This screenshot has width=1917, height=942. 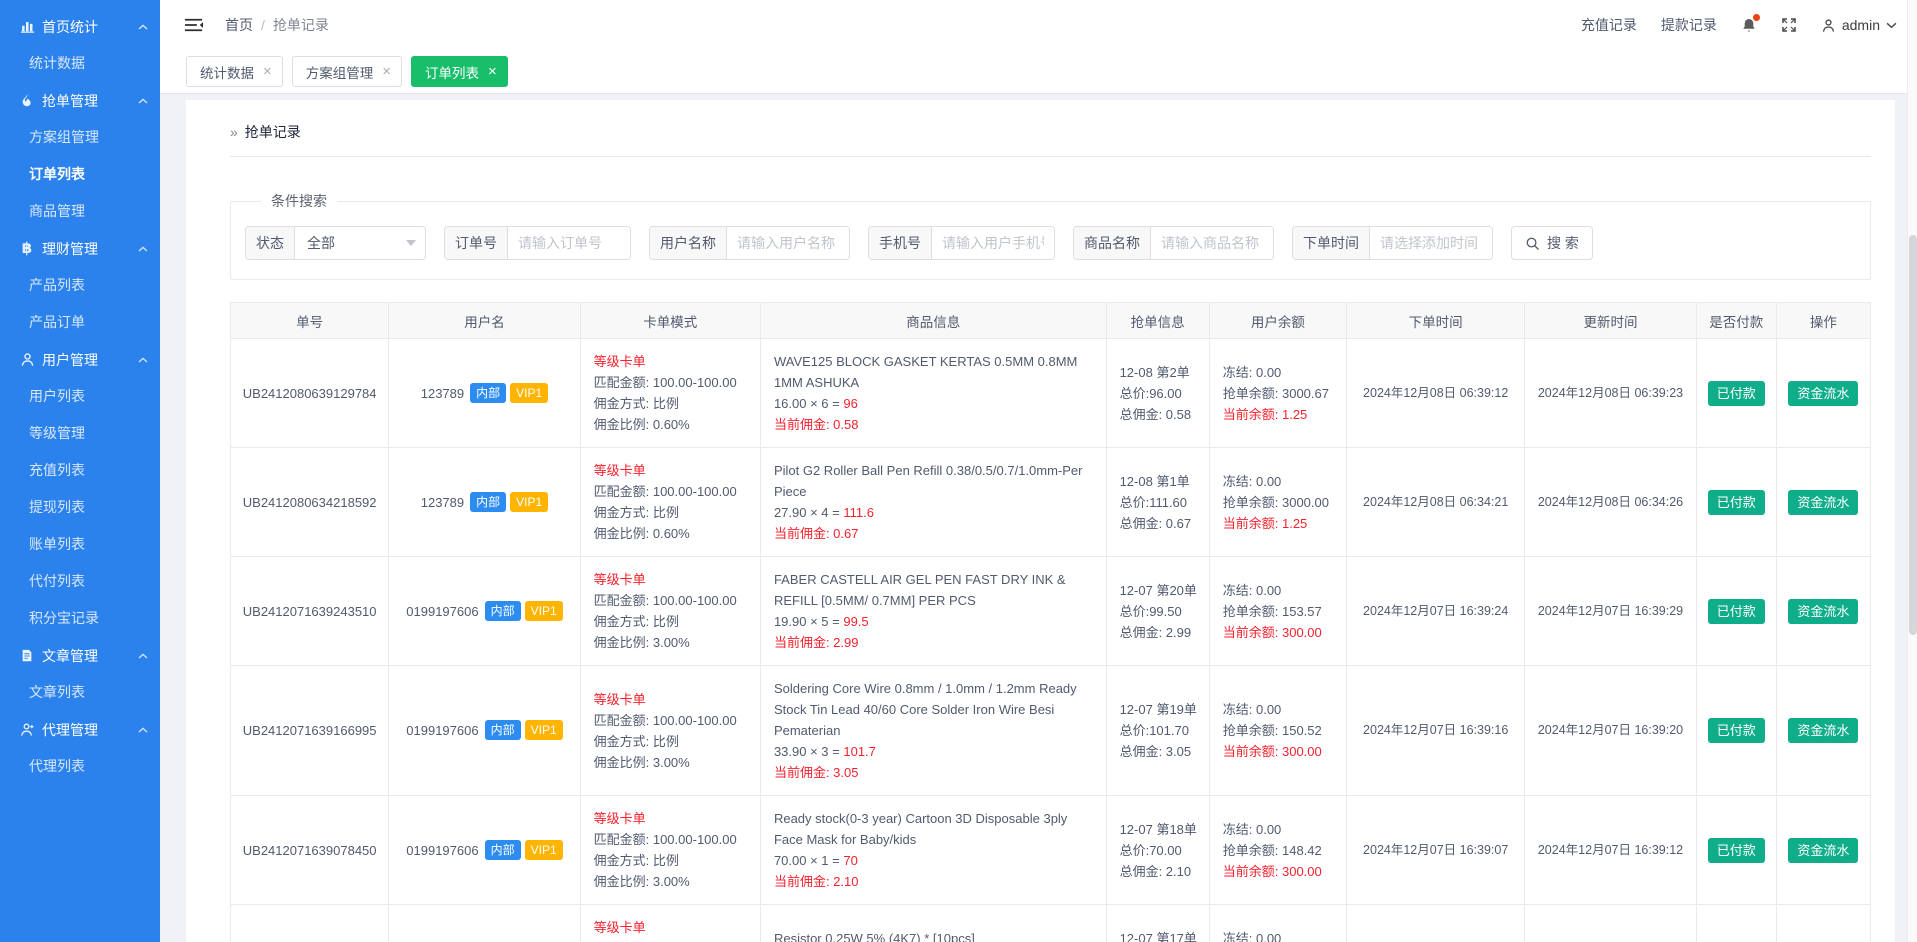 I want to click on search-button: 搜 索, so click(x=1552, y=243).